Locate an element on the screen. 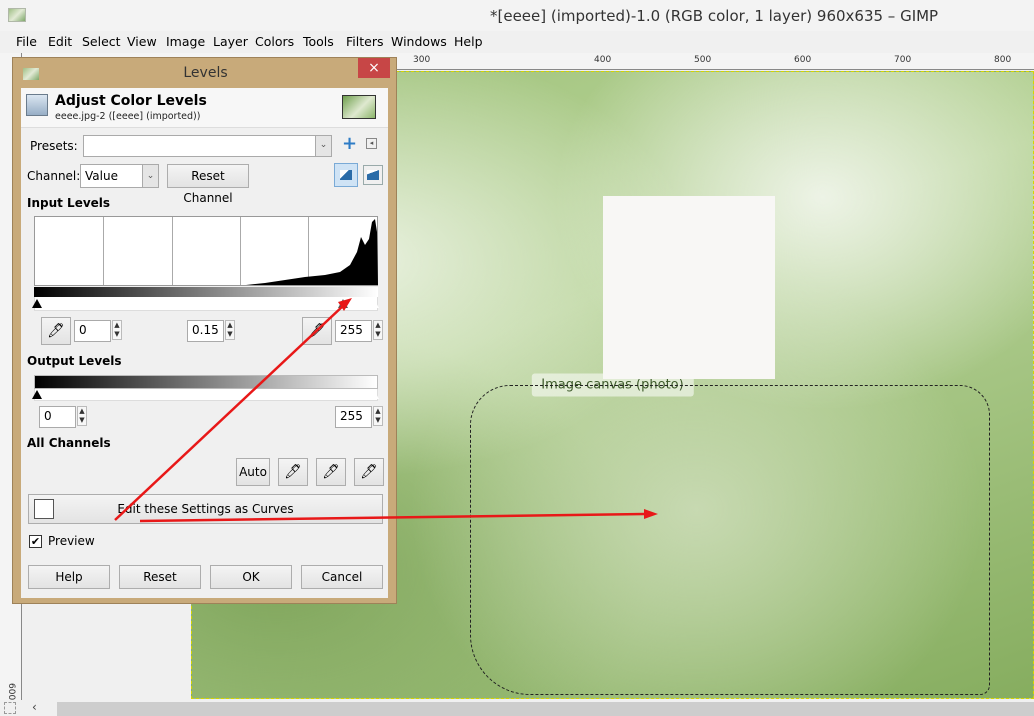 This screenshot has width=1034, height=716. edit-as-curves-label: Edit these Settings as Curves is located at coordinates (205, 509).